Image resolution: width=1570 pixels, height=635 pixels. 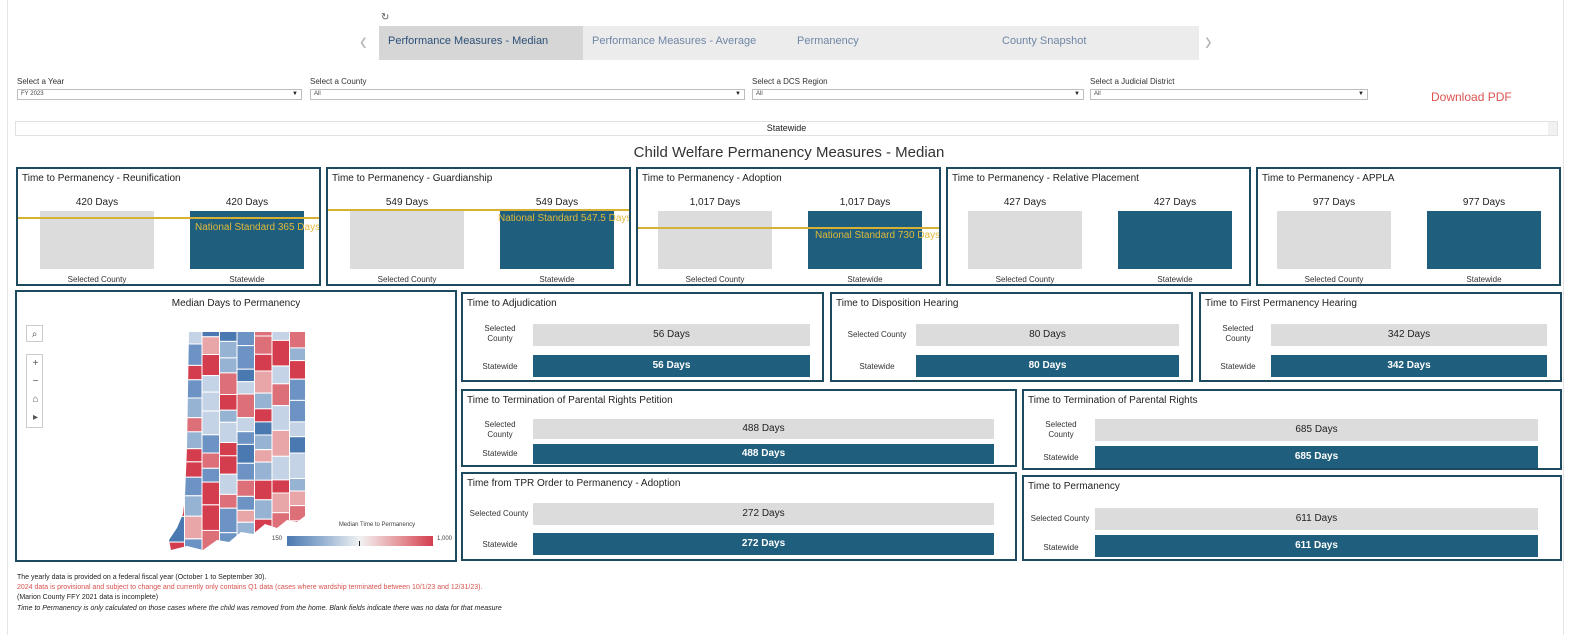 I want to click on download-pdf-link: Download PDF, so click(x=1471, y=97).